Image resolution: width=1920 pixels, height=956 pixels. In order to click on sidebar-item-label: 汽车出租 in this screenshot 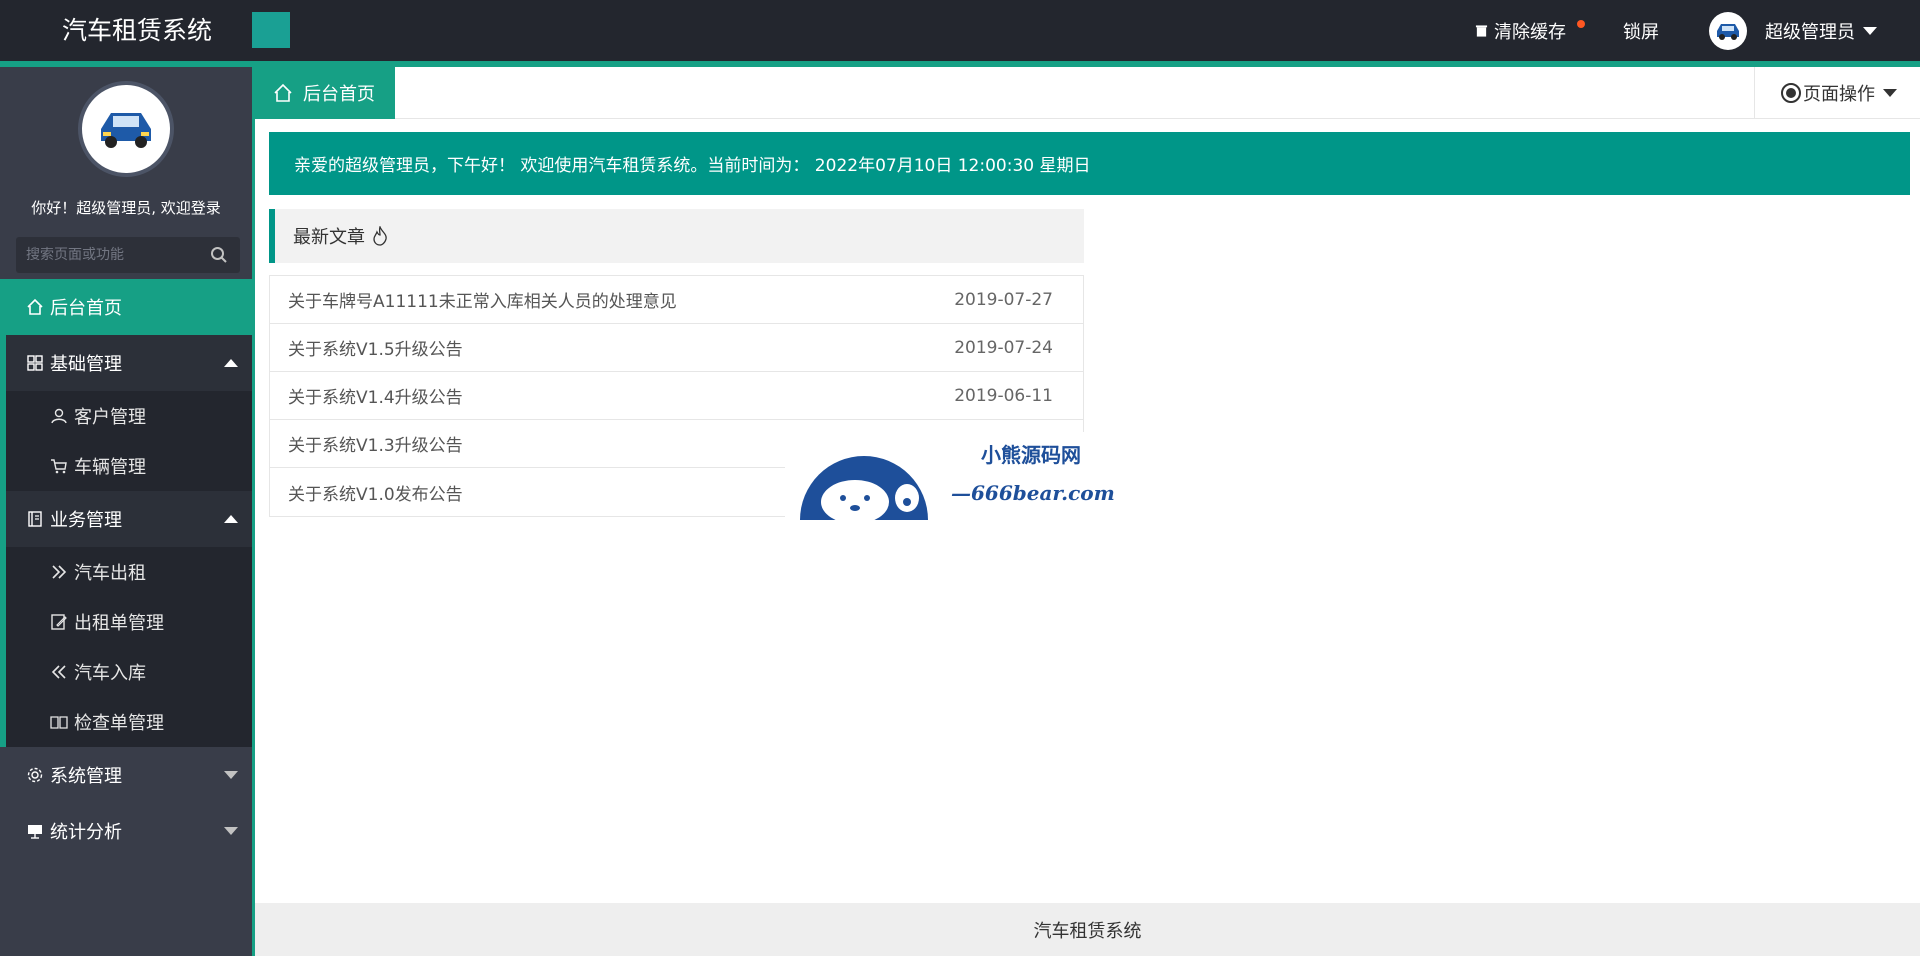, I will do `click(110, 573)`.